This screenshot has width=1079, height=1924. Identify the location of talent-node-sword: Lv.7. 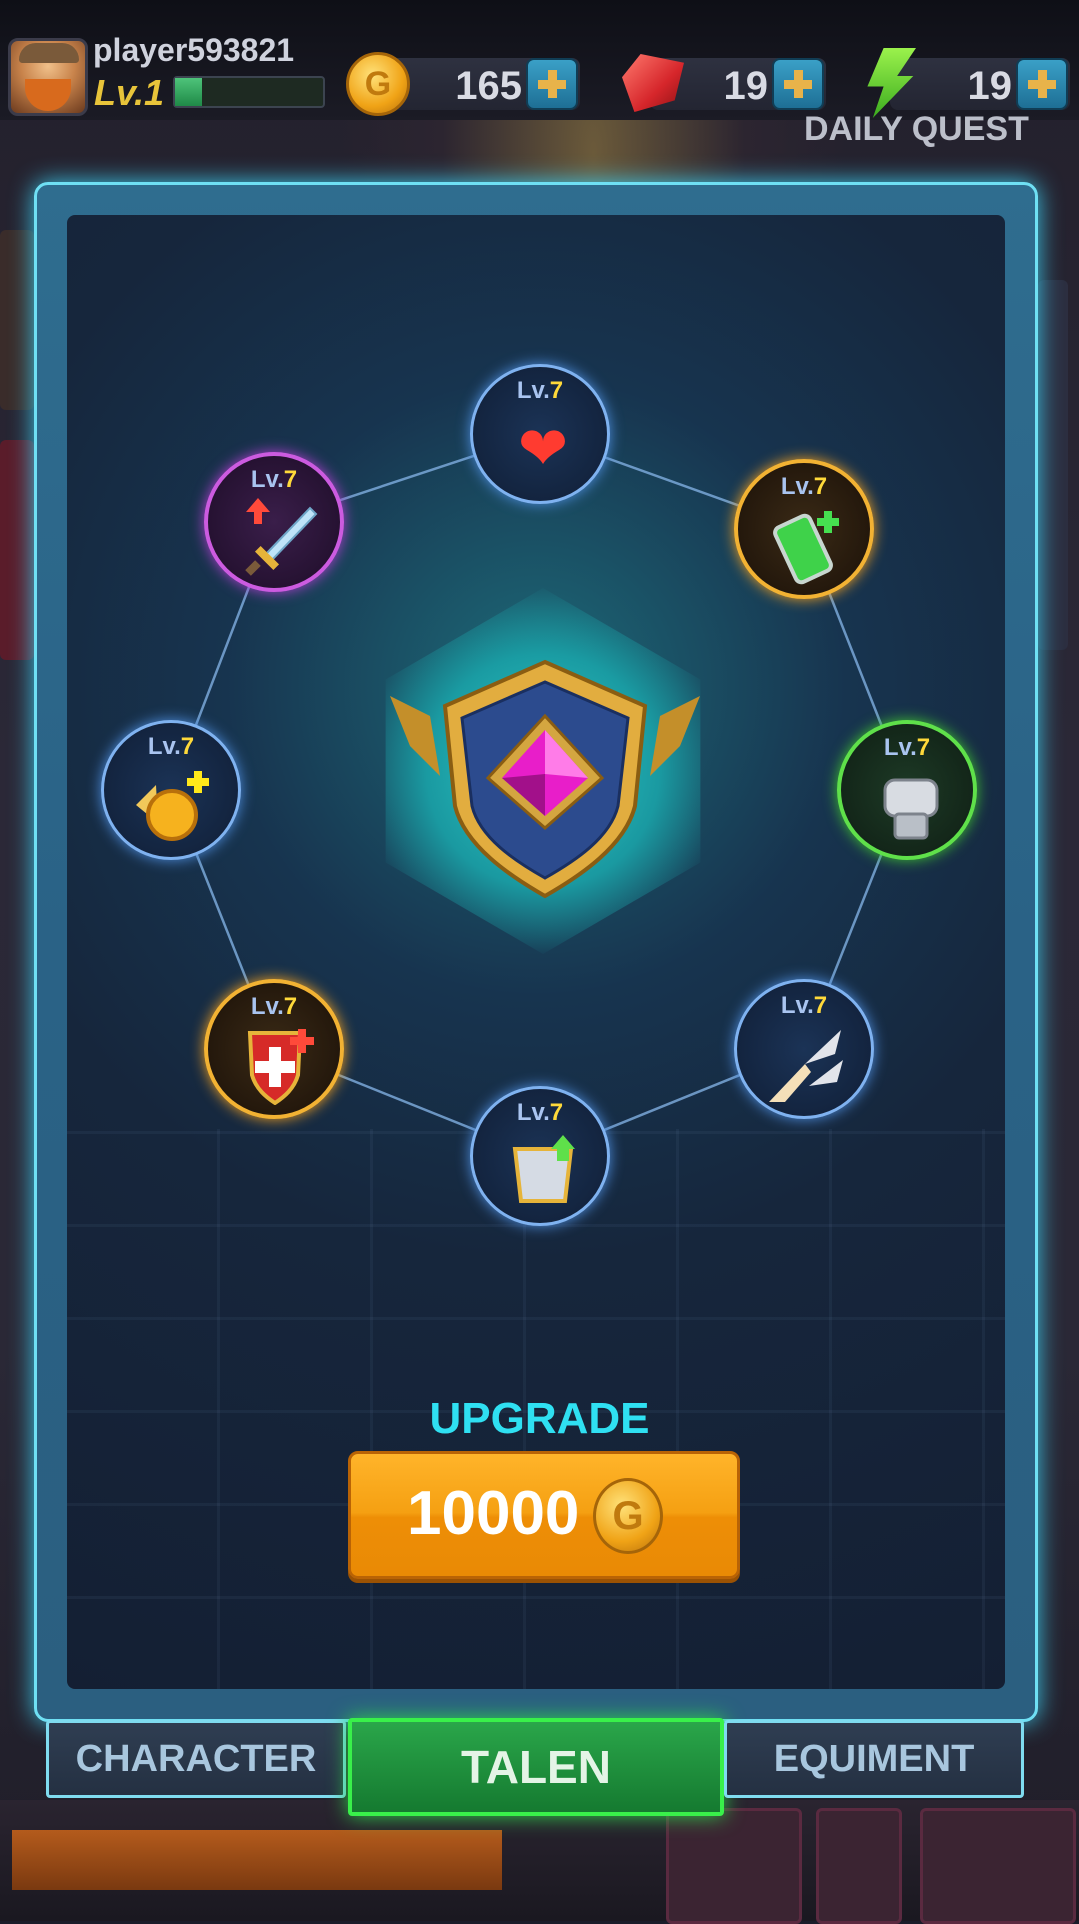
(274, 522).